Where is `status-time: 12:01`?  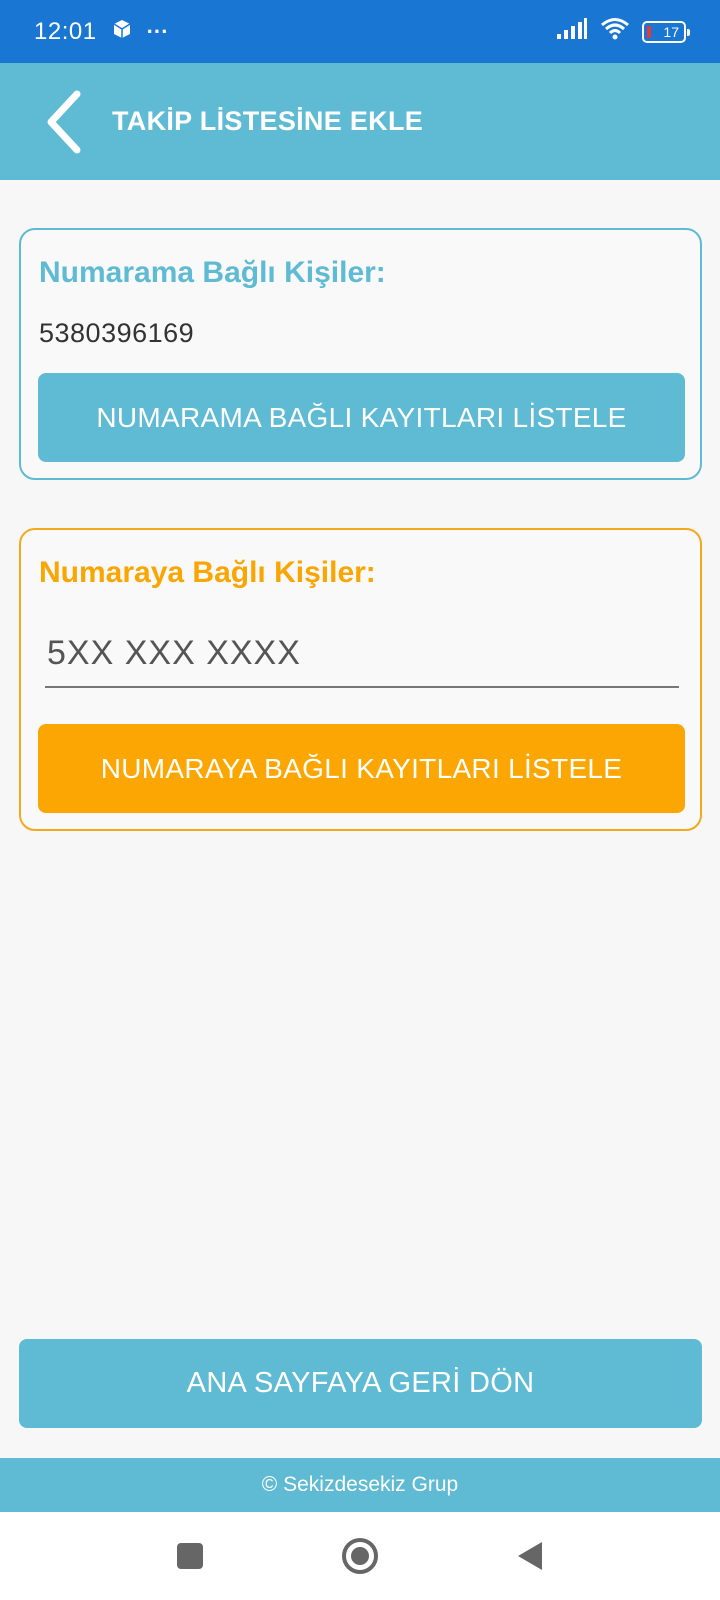 status-time: 12:01 is located at coordinates (65, 31).